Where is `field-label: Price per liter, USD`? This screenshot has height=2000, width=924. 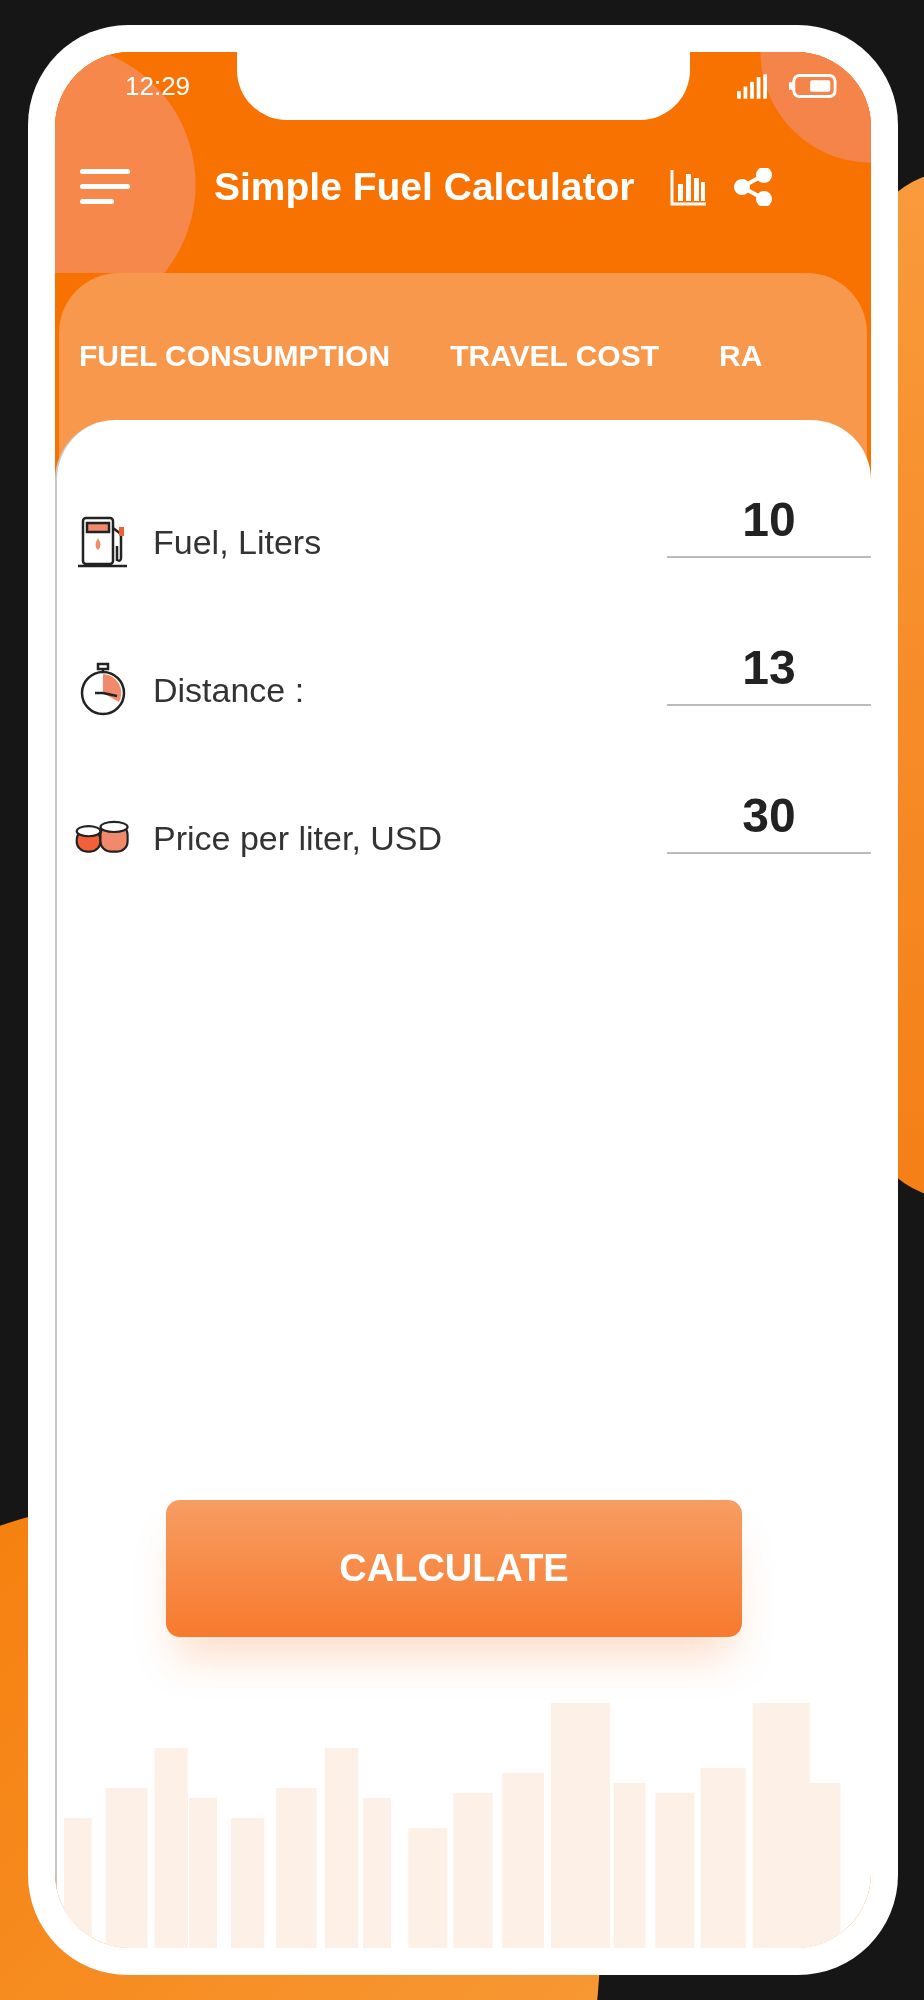
field-label: Price per liter, USD is located at coordinates (298, 838).